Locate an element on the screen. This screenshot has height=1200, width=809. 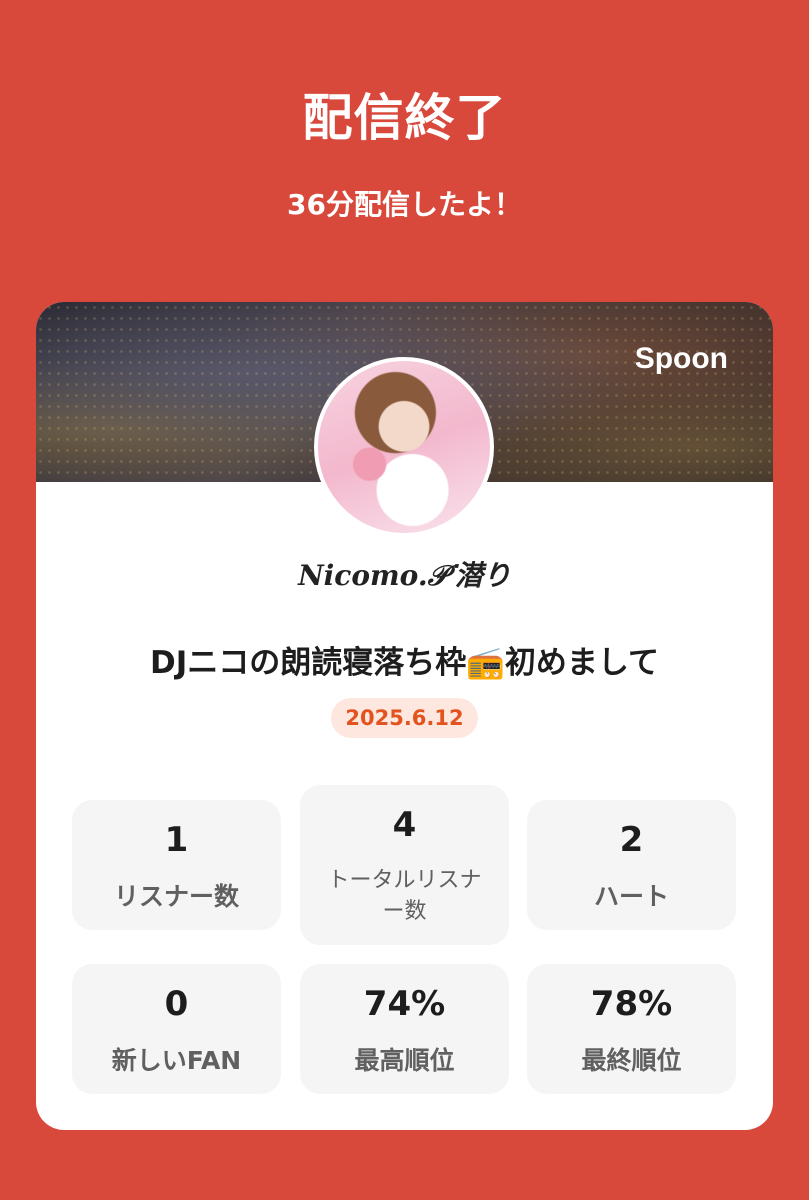
stat-final-rank: 78% 最終順位 is located at coordinates (631, 1029).